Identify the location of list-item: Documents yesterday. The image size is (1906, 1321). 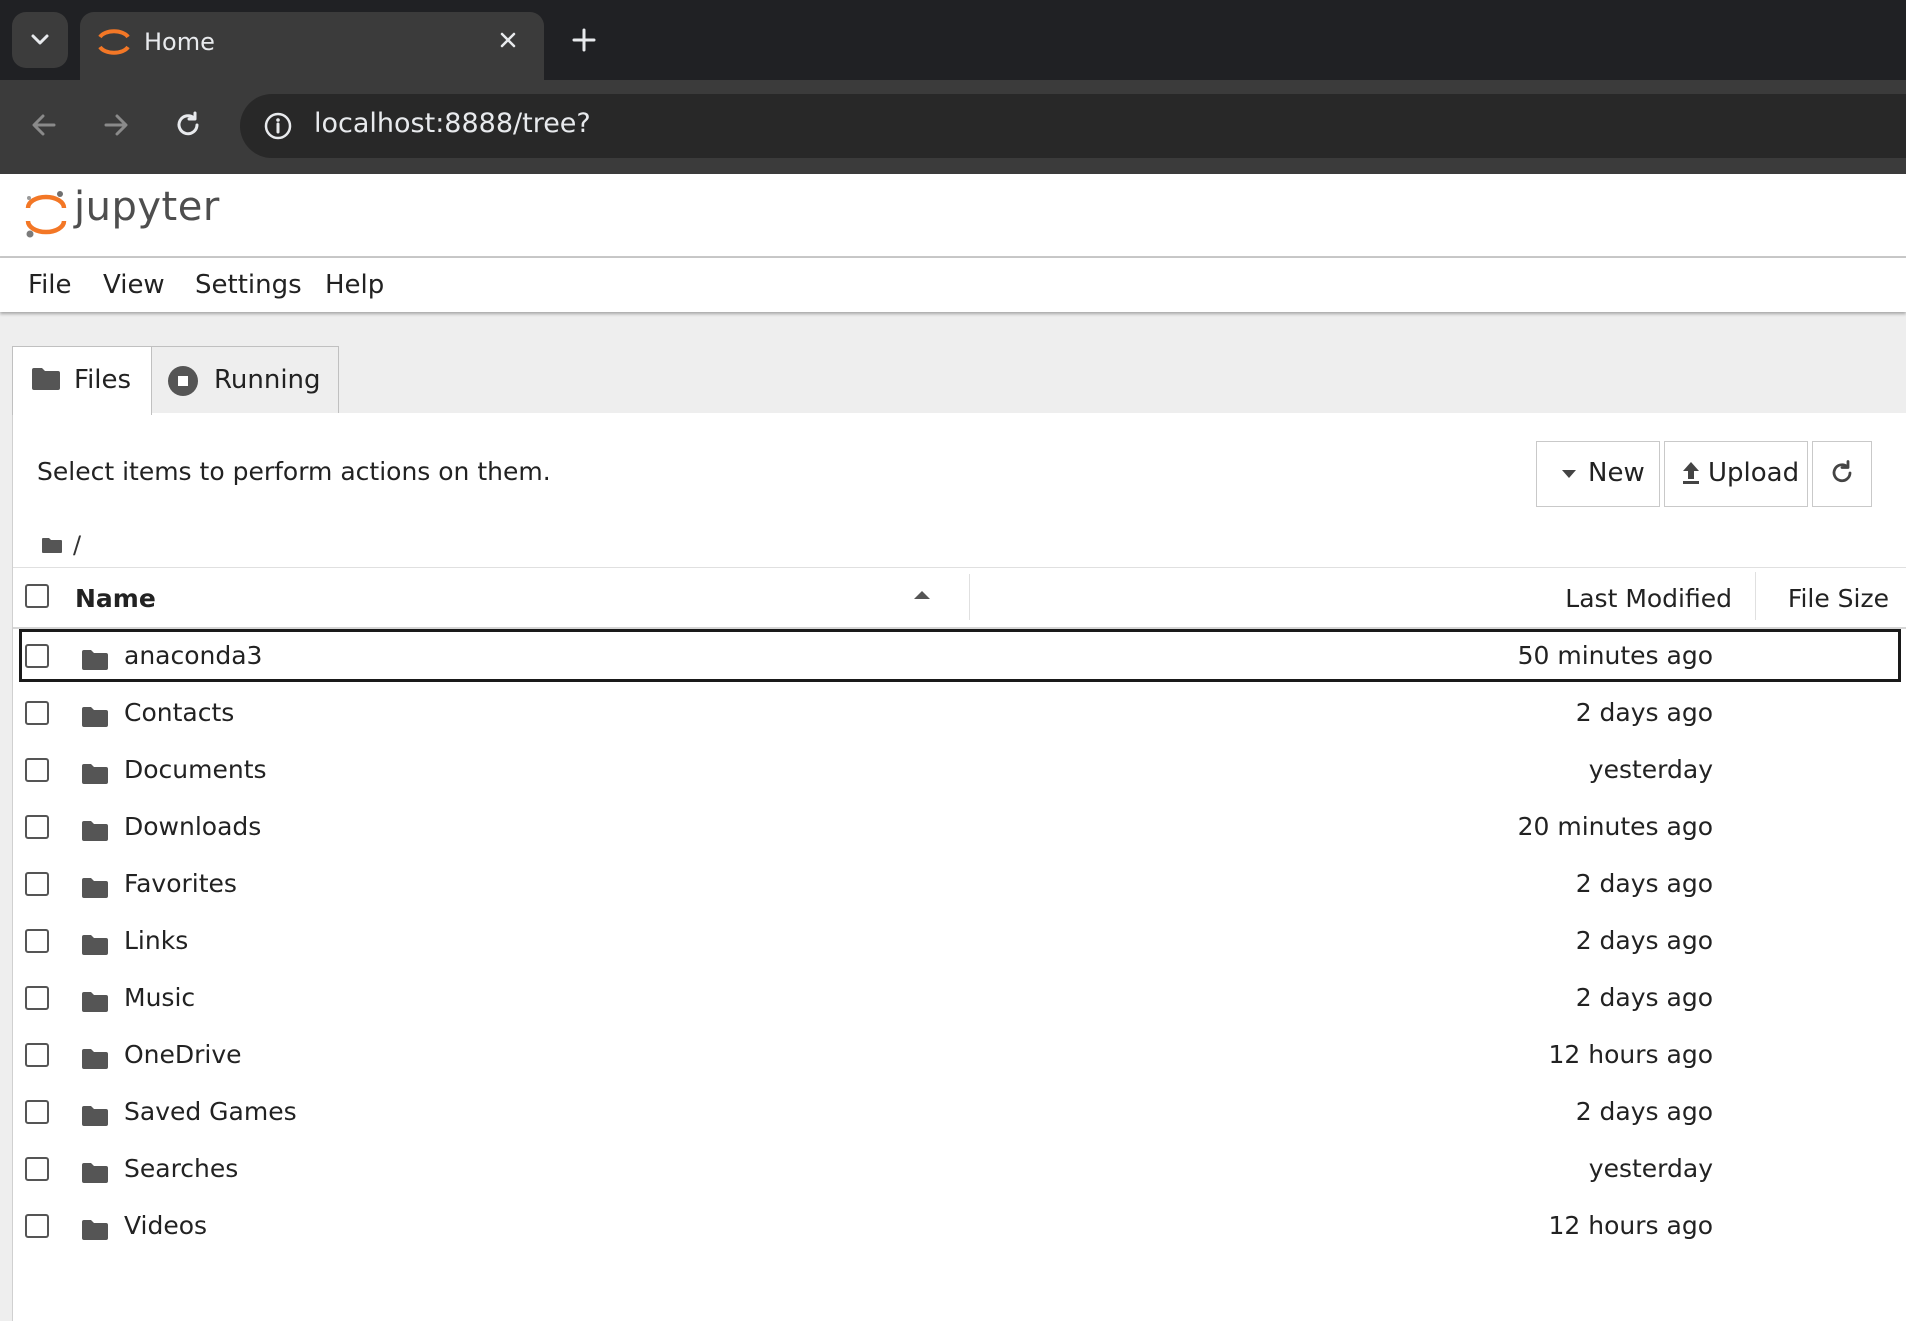
(959, 769).